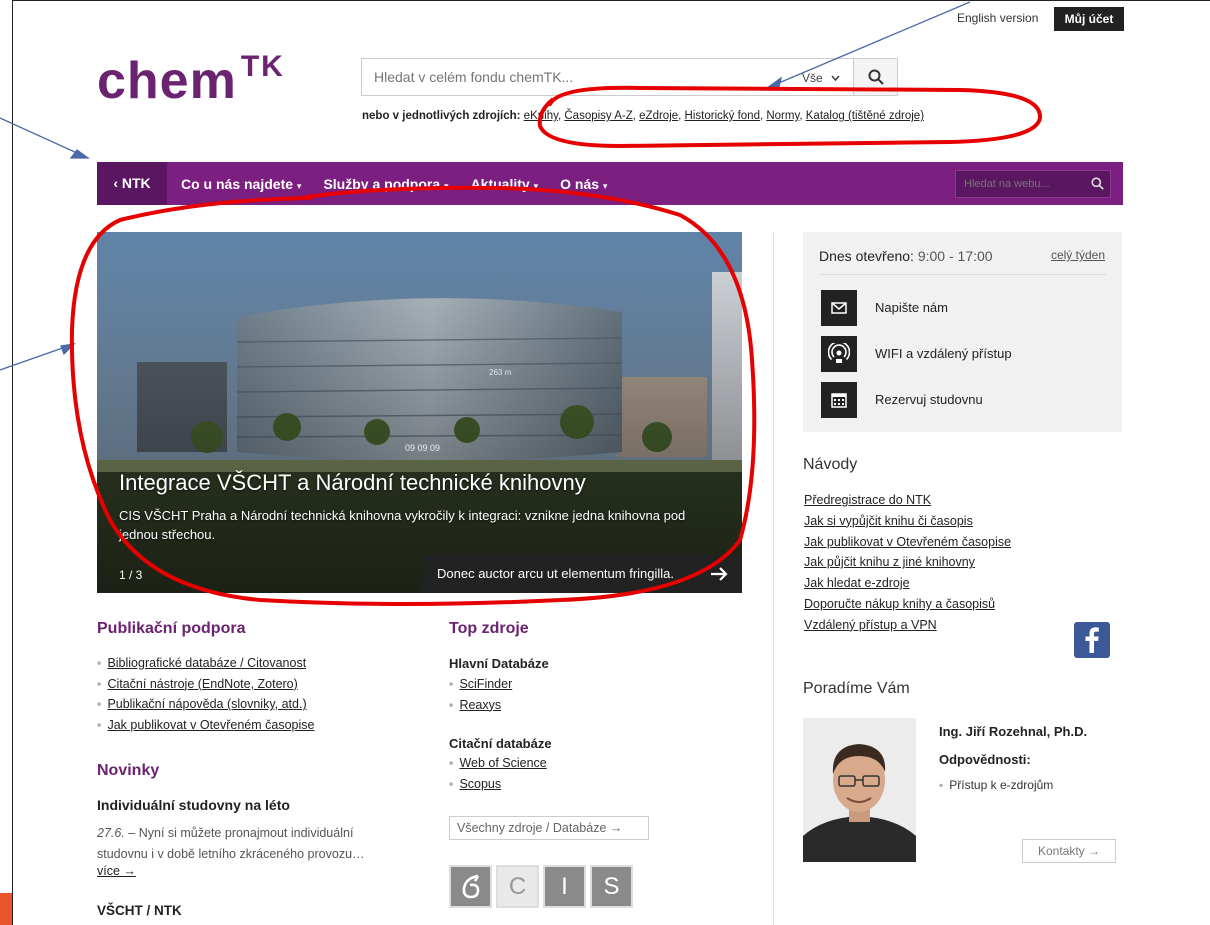 This screenshot has height=925, width=1210. Describe the element at coordinates (480, 694) in the screenshot. I see `main-db-list: ▪ SciFinder ▪ Reaxys` at that location.